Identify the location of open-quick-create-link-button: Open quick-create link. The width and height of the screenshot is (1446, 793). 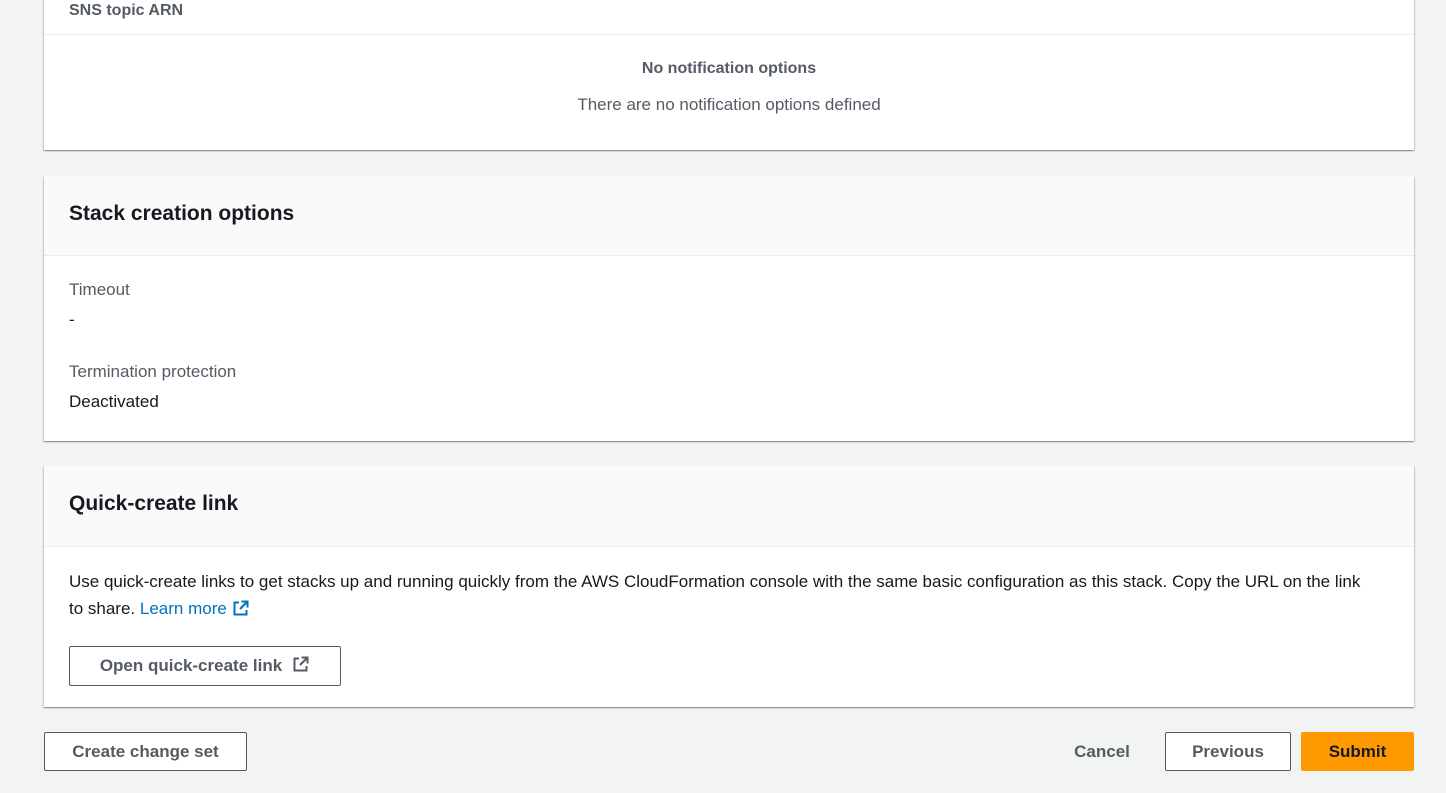
(205, 666).